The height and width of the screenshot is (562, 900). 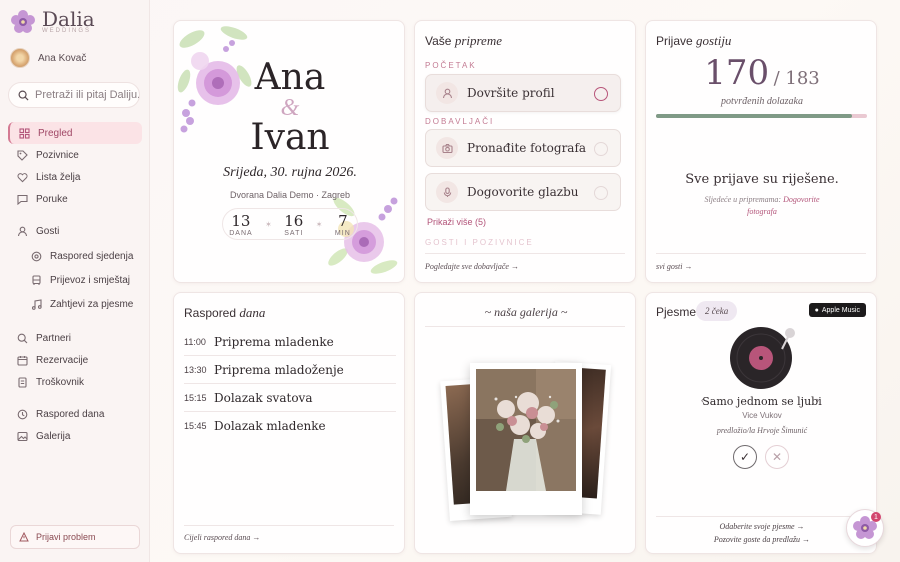 I want to click on message-icon, so click(x=22, y=199).